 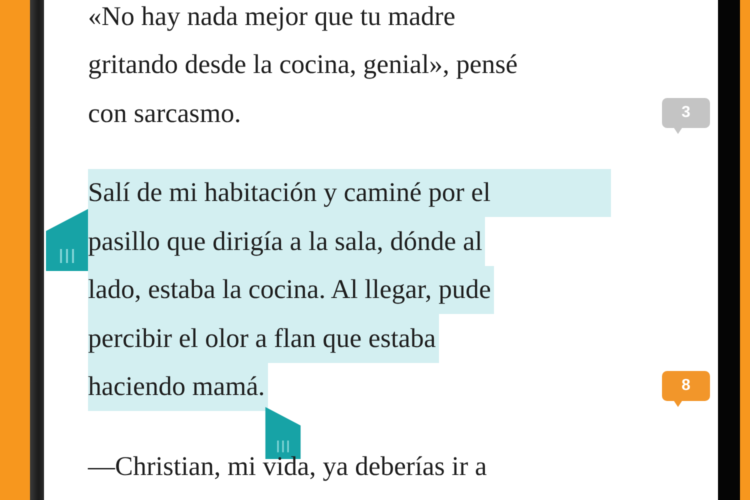 What do you see at coordinates (67, 239) in the screenshot?
I see `selection-handle` at bounding box center [67, 239].